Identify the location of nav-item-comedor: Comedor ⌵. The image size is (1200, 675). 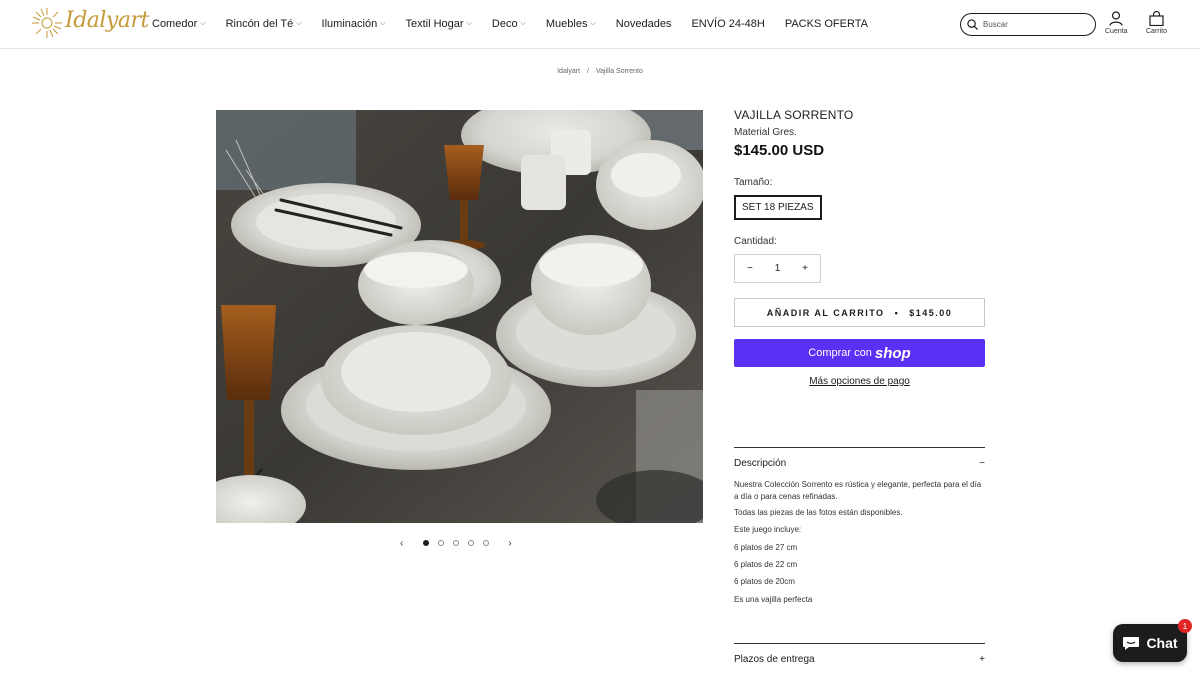
(179, 24).